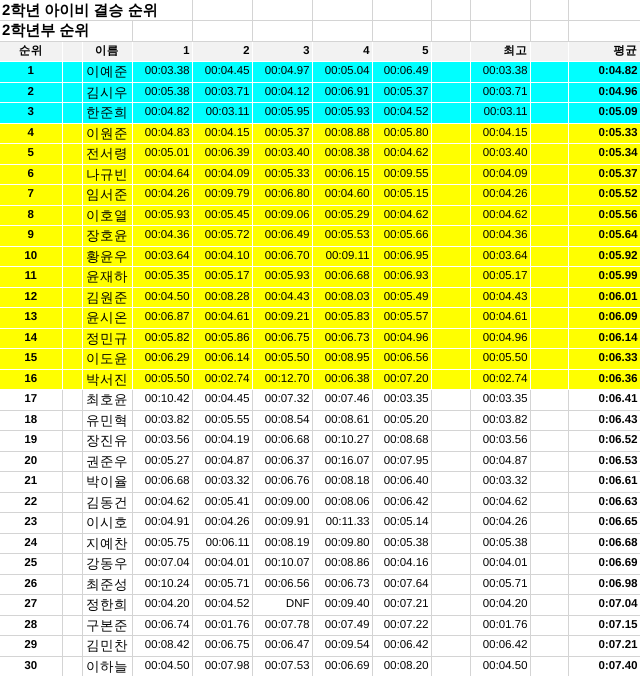 The height and width of the screenshot is (676, 640). What do you see at coordinates (162, 543) in the screenshot?
I see `time-cell: 00:05.75` at bounding box center [162, 543].